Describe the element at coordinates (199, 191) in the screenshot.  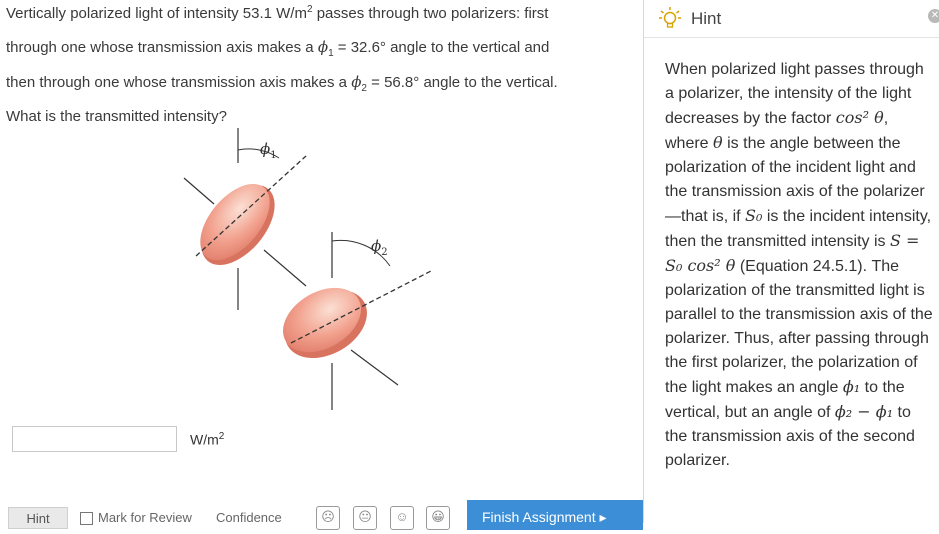
I see `propagation-line-a` at that location.